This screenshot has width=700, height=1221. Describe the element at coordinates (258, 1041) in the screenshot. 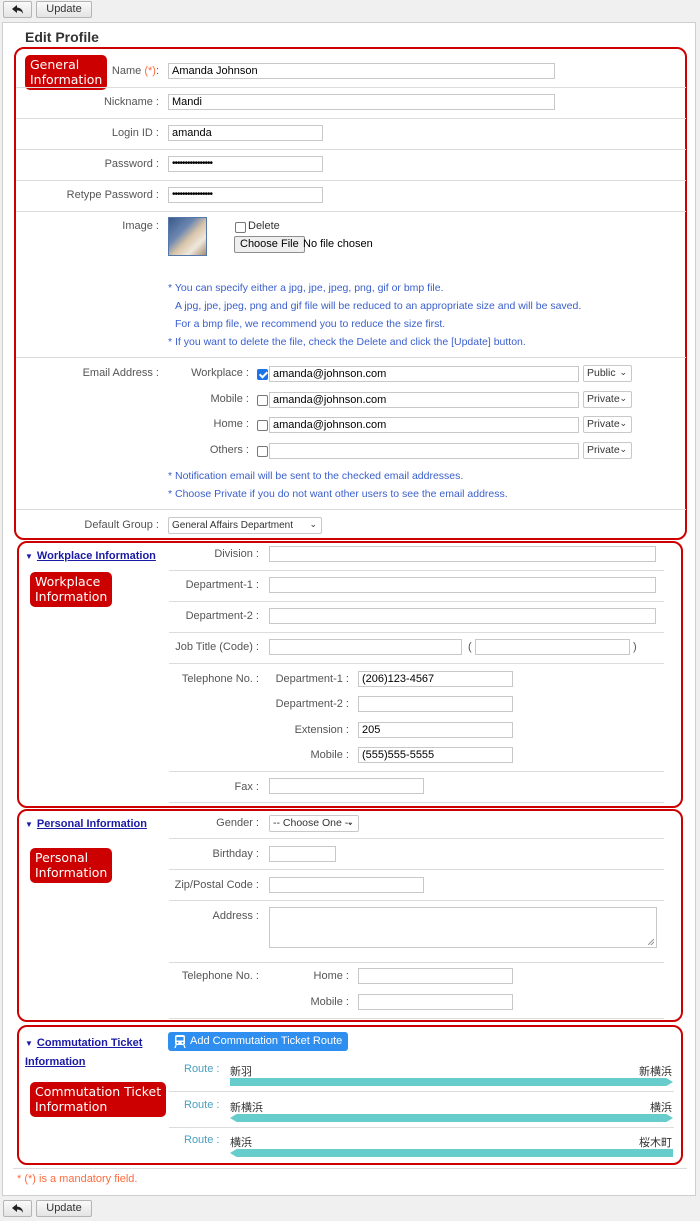

I see `add-commutation-route-button: Add Commutation Ticket Route` at that location.